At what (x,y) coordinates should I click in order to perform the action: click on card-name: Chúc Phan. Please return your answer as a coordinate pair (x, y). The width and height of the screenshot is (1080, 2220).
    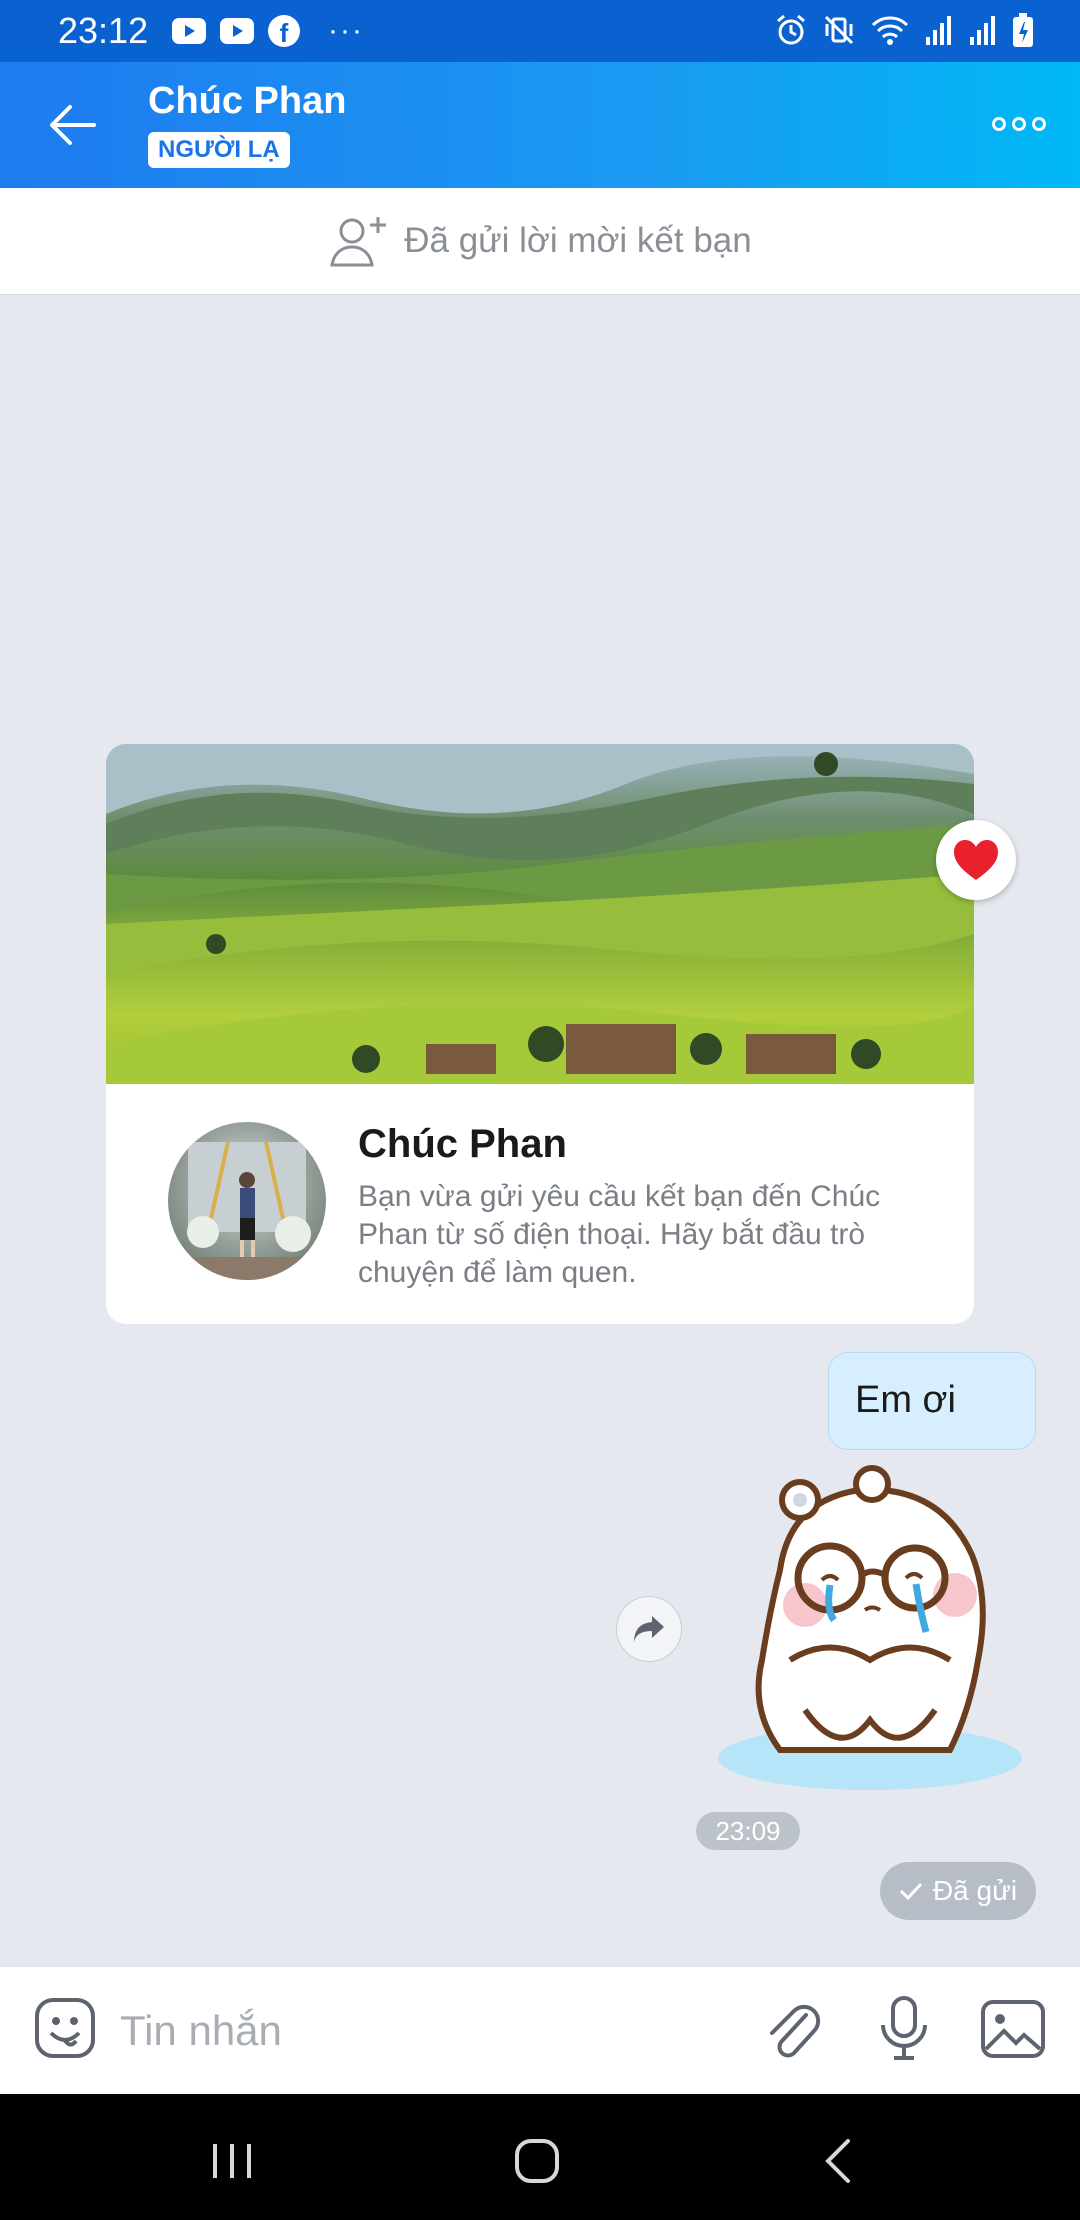
    Looking at the image, I should click on (462, 1144).